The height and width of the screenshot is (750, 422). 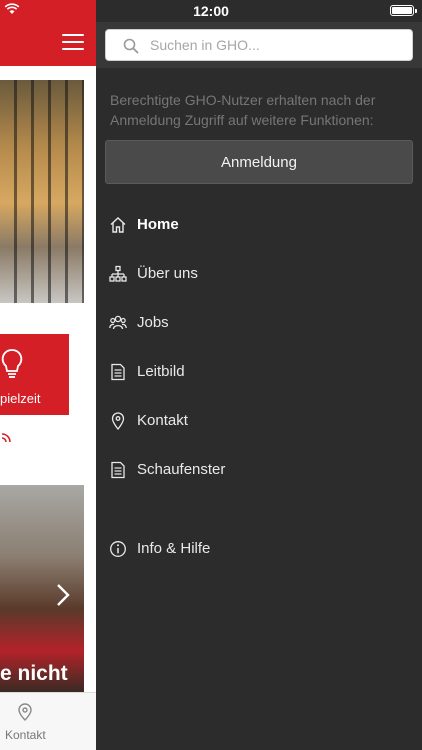 What do you see at coordinates (167, 273) in the screenshot?
I see `menu-item-label: Über uns` at bounding box center [167, 273].